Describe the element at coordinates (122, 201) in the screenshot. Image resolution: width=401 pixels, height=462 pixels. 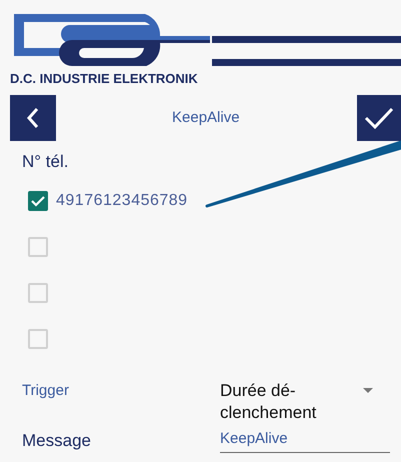
I see `phone-number: 49176123456789` at that location.